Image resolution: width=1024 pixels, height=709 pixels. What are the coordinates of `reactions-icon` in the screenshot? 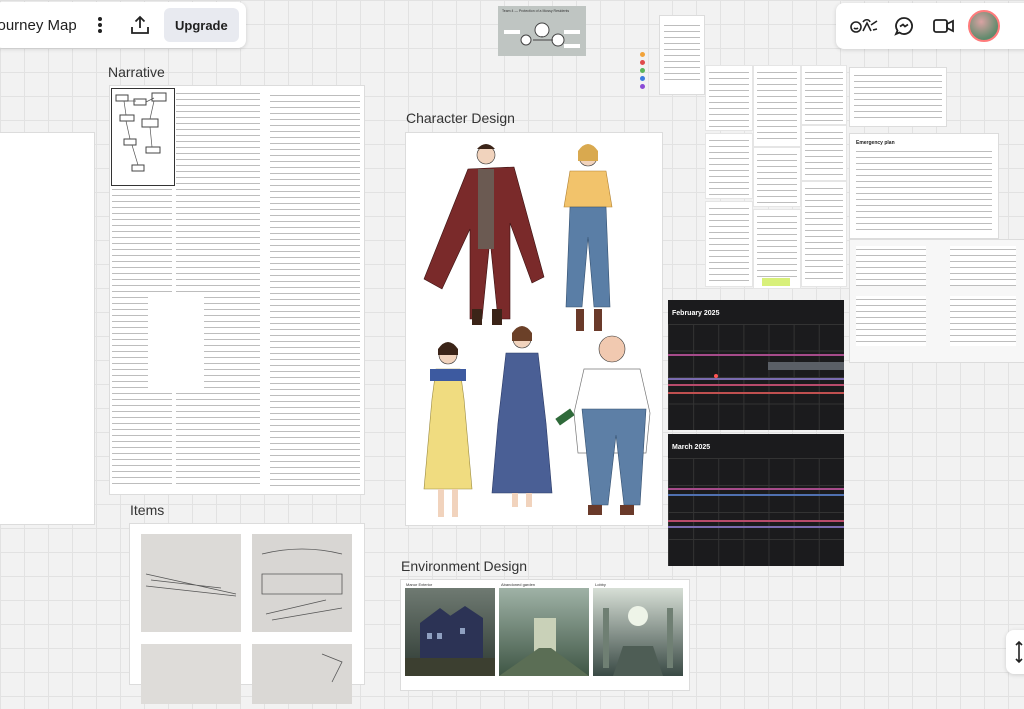 It's located at (864, 25).